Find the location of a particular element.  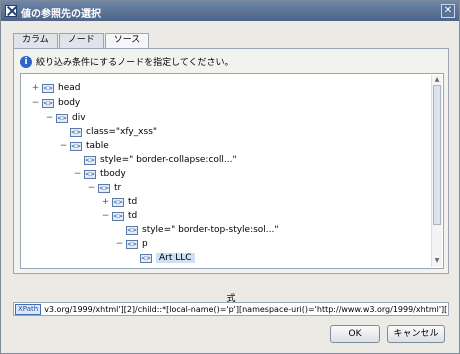

title-bar: 値の参照先の選択 ✕ is located at coordinates (230, 11).